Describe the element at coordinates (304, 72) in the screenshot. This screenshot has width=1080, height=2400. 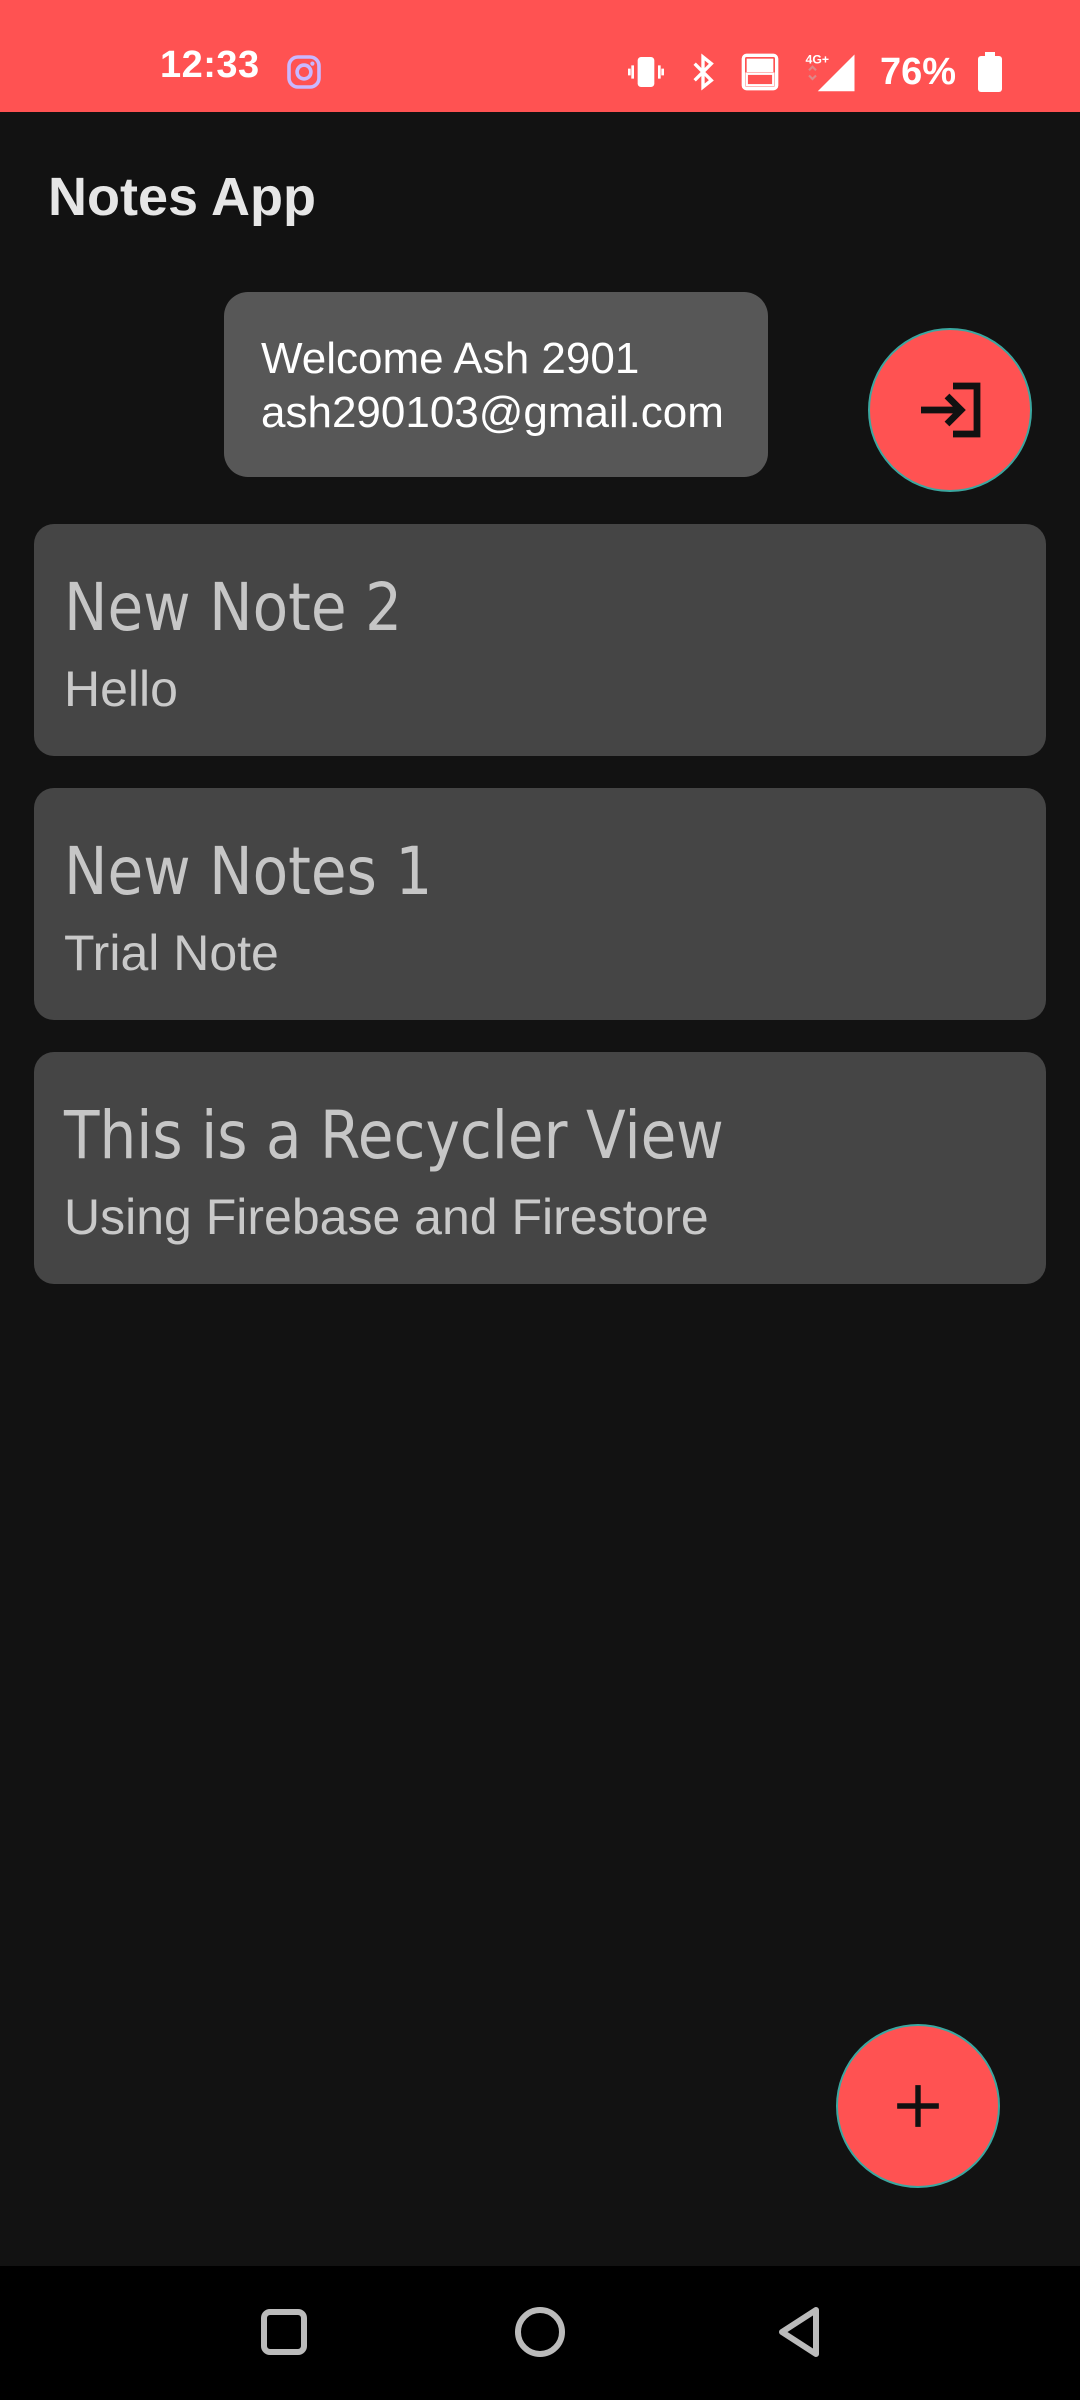
I see `instagram-icon` at that location.